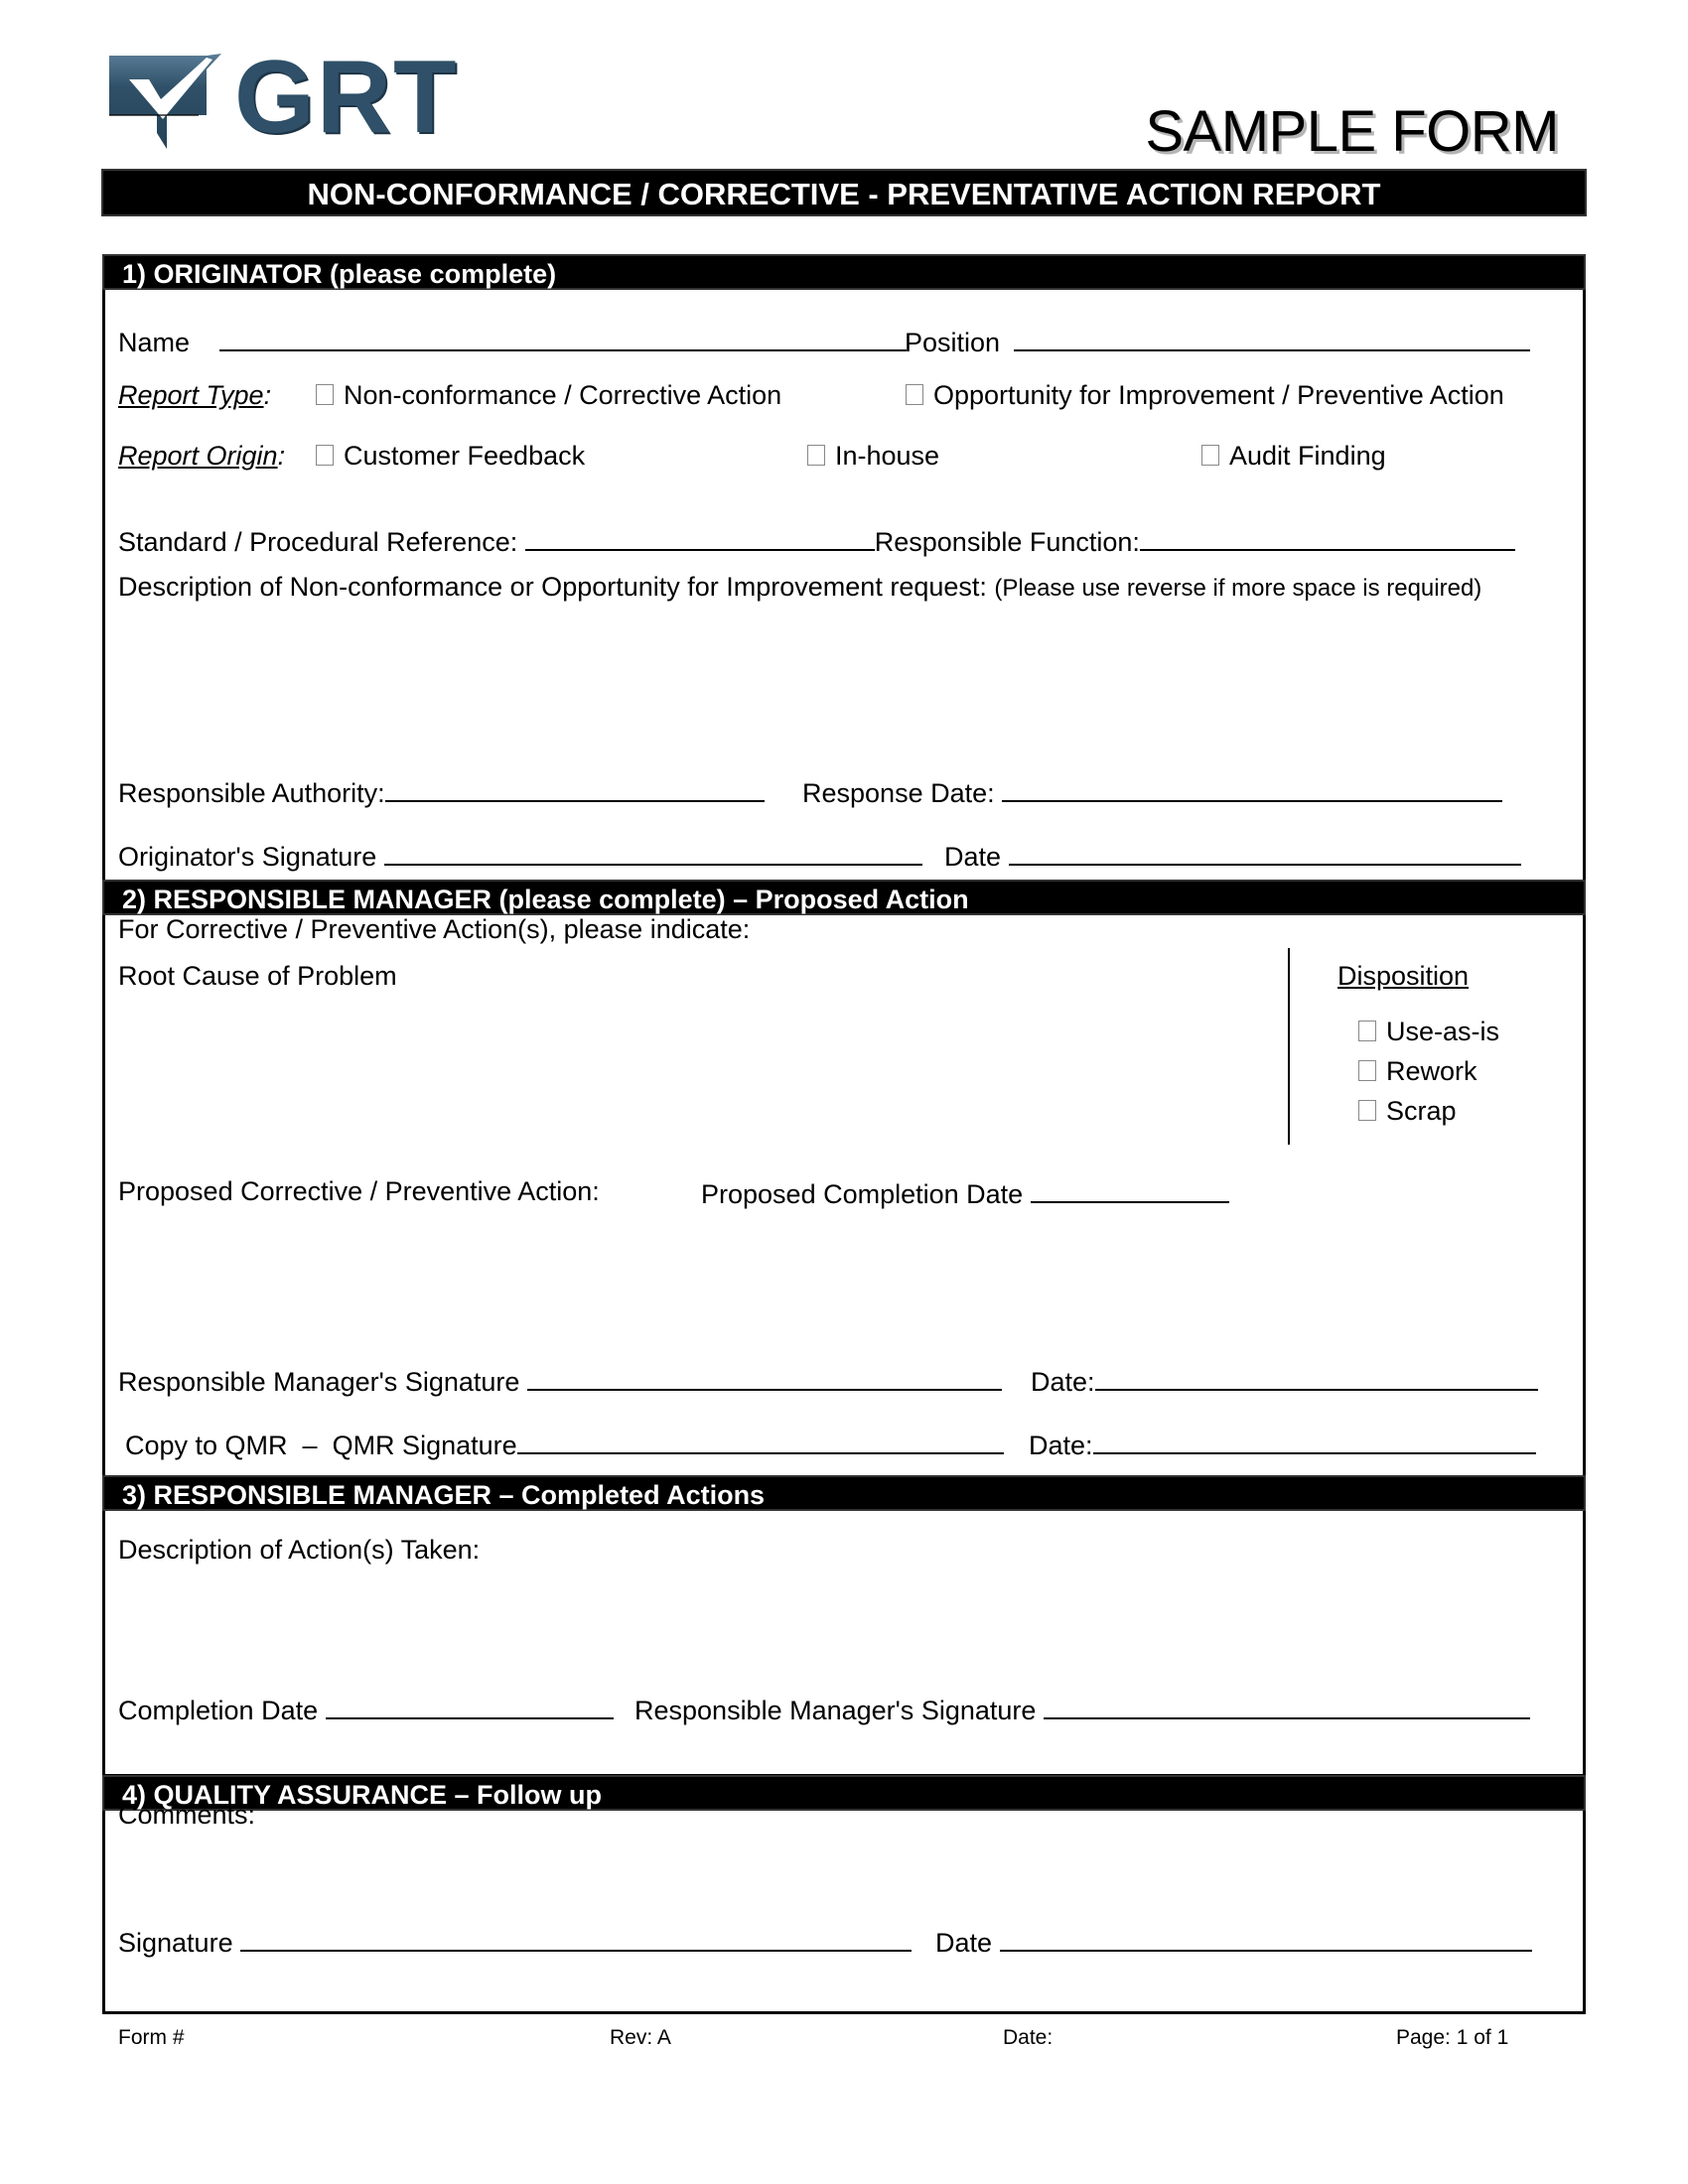  What do you see at coordinates (1264, 852) in the screenshot?
I see `originator-date-input-line` at bounding box center [1264, 852].